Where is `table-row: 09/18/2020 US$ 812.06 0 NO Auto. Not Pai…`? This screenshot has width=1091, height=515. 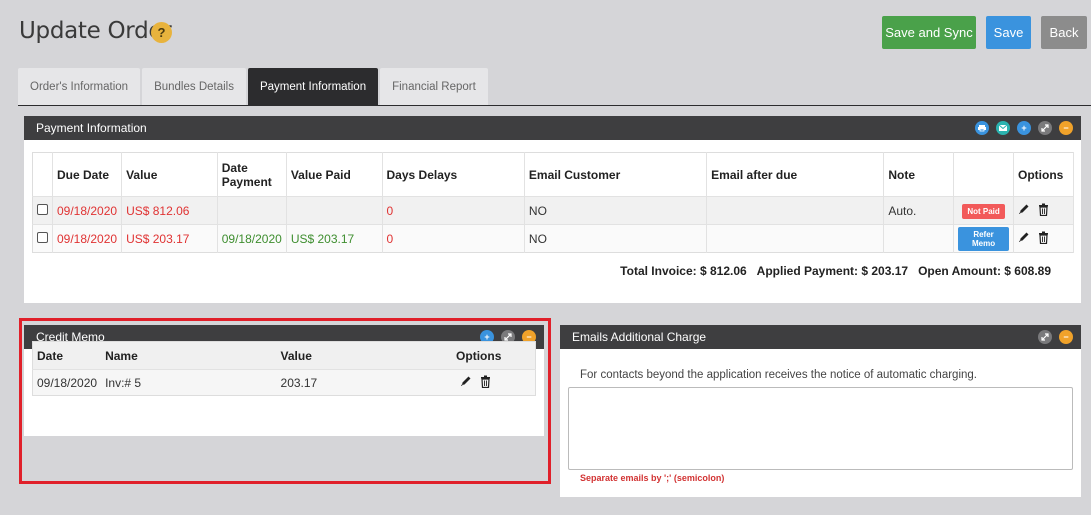
table-row: 09/18/2020 US$ 812.06 0 NO Auto. Not Pai… is located at coordinates (553, 210).